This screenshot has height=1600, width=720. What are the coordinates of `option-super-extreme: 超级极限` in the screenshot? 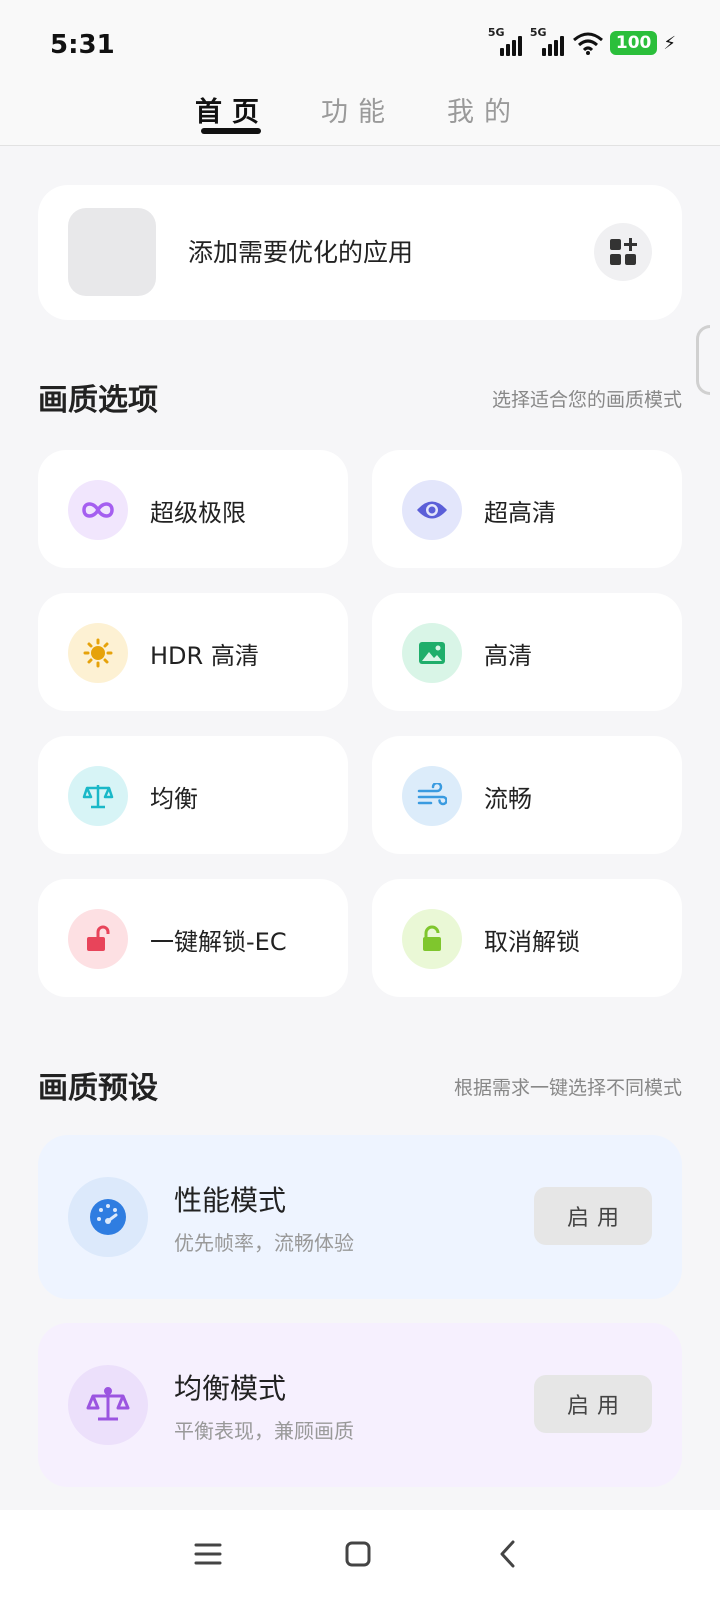 It's located at (193, 509).